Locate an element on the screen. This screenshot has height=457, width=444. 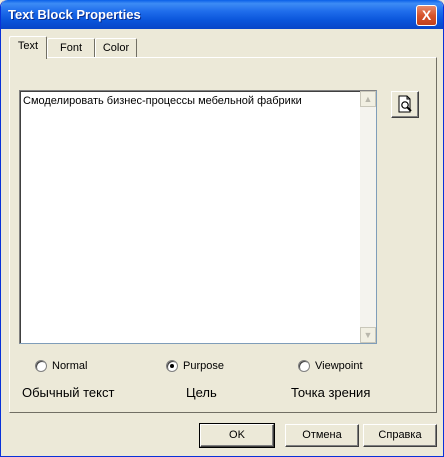
vertical-scrollbar: ▲ ▼ is located at coordinates (368, 217).